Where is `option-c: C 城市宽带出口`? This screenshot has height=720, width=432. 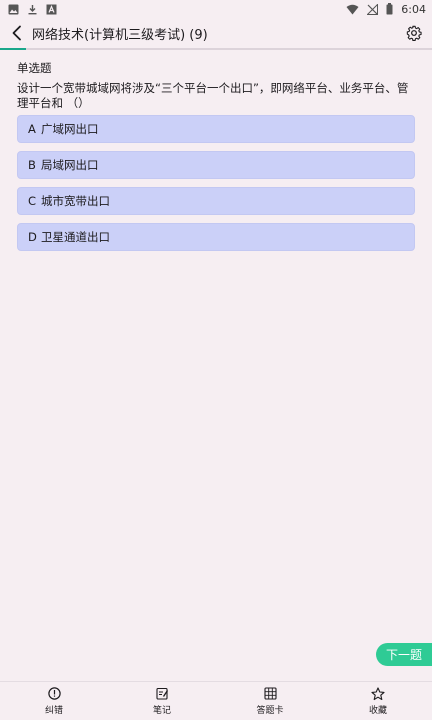 option-c: C 城市宽带出口 is located at coordinates (216, 201).